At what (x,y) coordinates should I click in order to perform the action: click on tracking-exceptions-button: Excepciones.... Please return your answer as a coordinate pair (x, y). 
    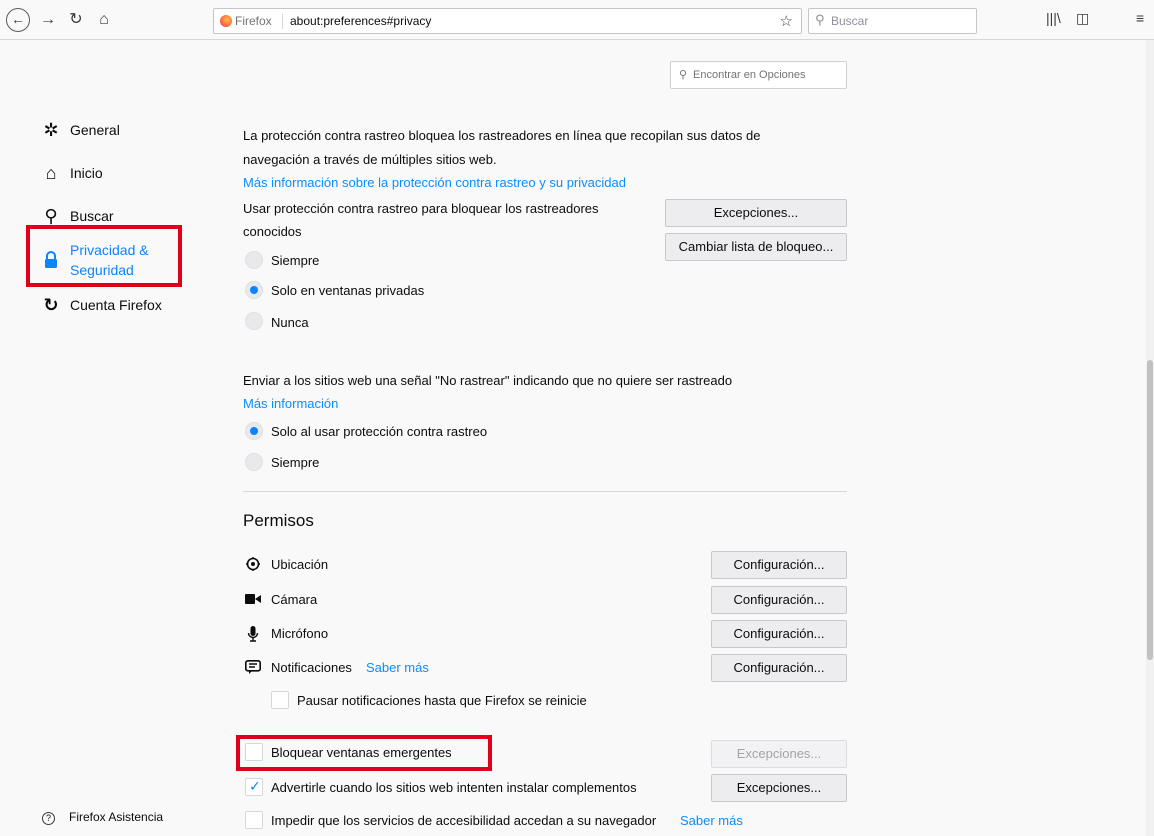
    Looking at the image, I should click on (756, 213).